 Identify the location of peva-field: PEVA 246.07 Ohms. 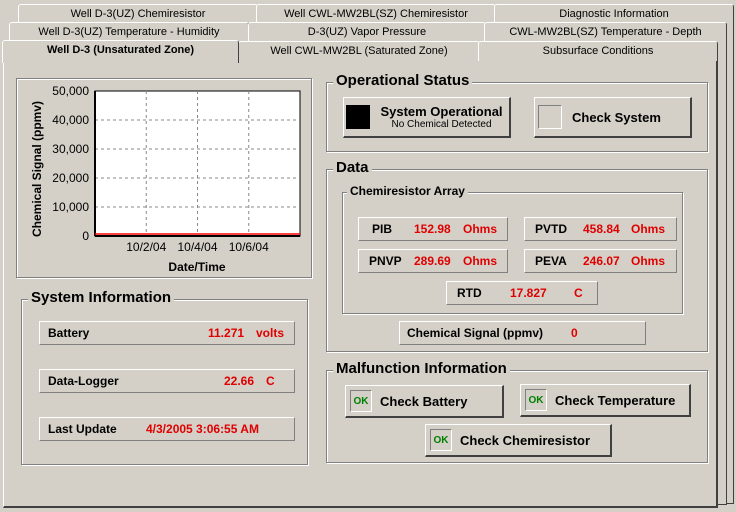
(600, 261).